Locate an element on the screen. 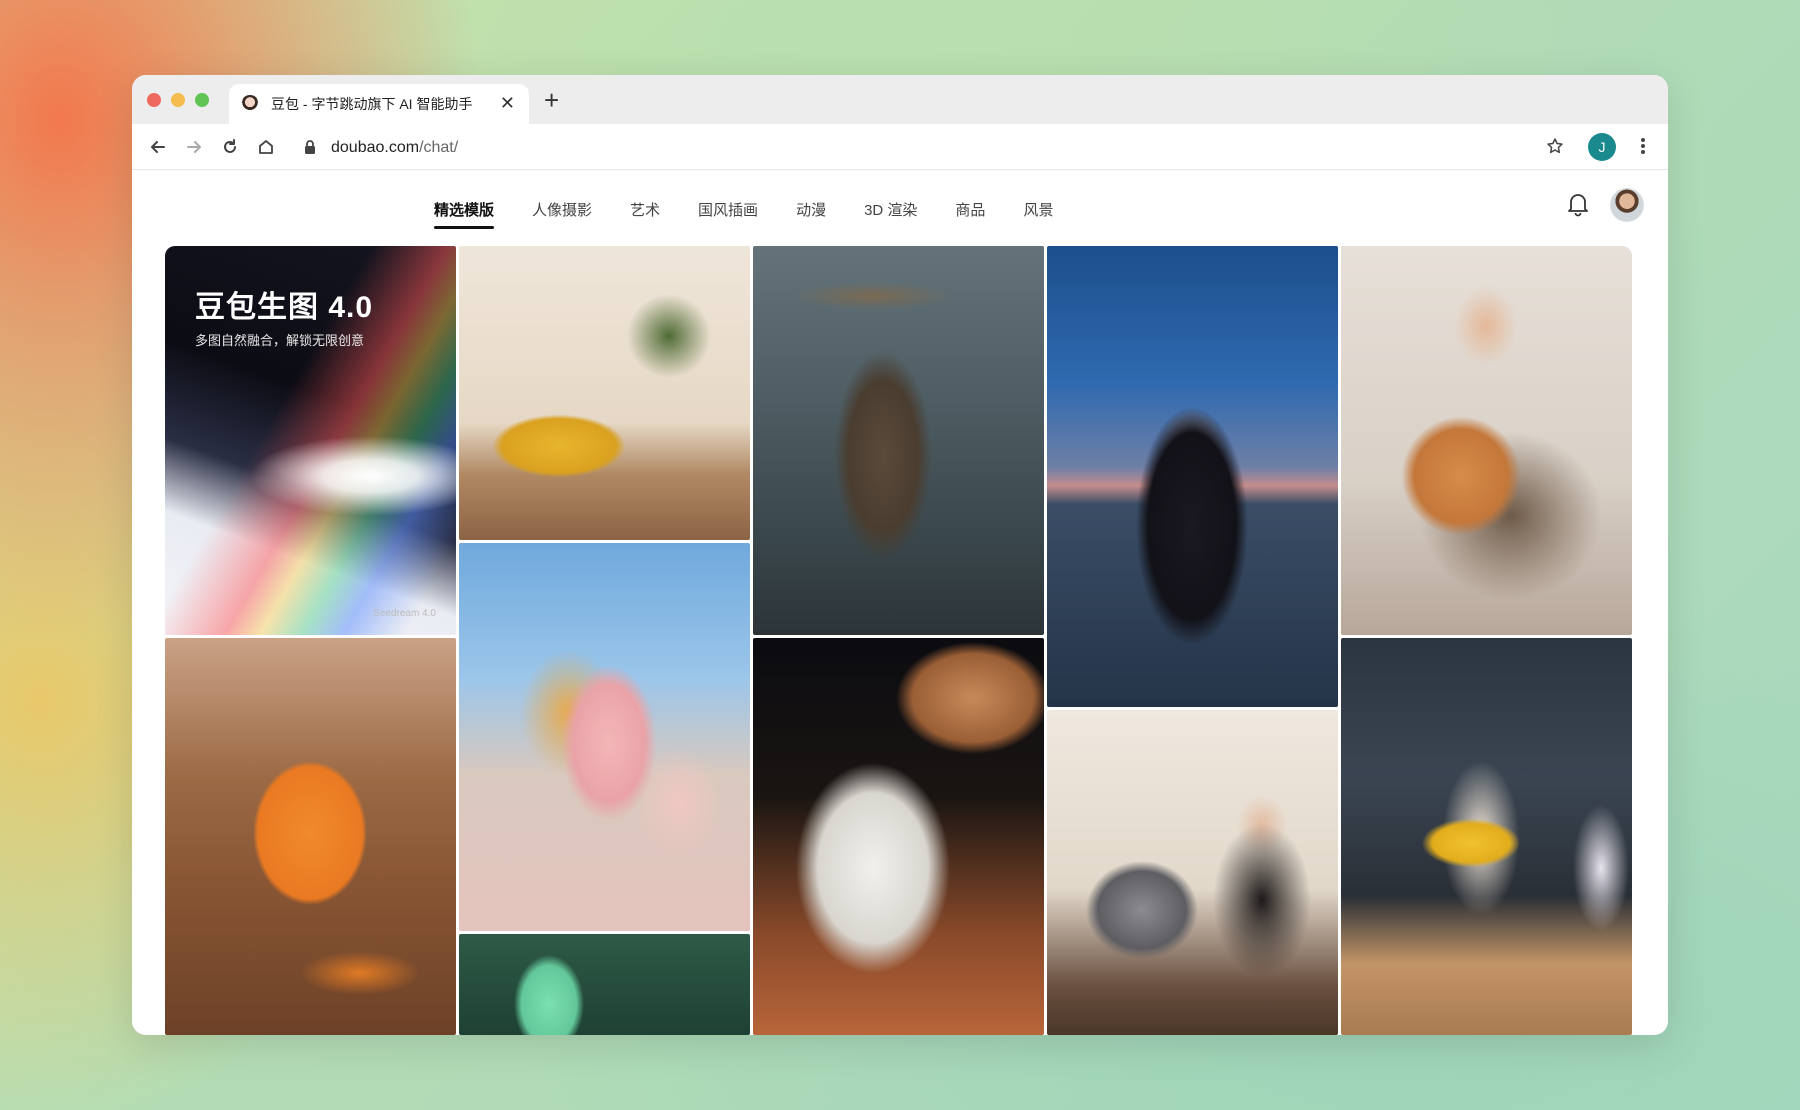 This screenshot has width=1800, height=1110. address-bar: doubao.com /chat/ is located at coordinates (394, 148).